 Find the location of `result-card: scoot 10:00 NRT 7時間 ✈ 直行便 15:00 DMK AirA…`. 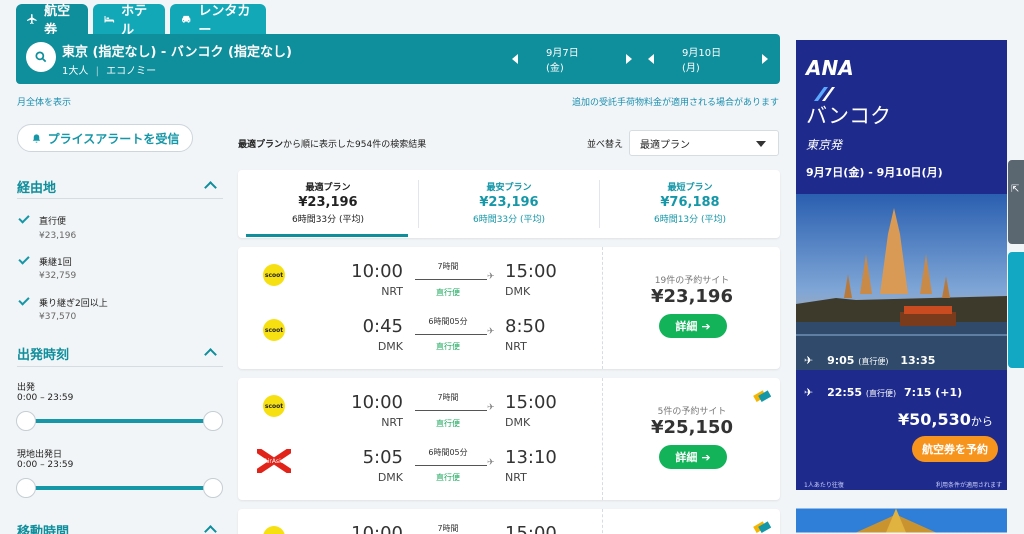

result-card: scoot 10:00 NRT 7時間 ✈ 直行便 15:00 DMK AirA… is located at coordinates (509, 439).